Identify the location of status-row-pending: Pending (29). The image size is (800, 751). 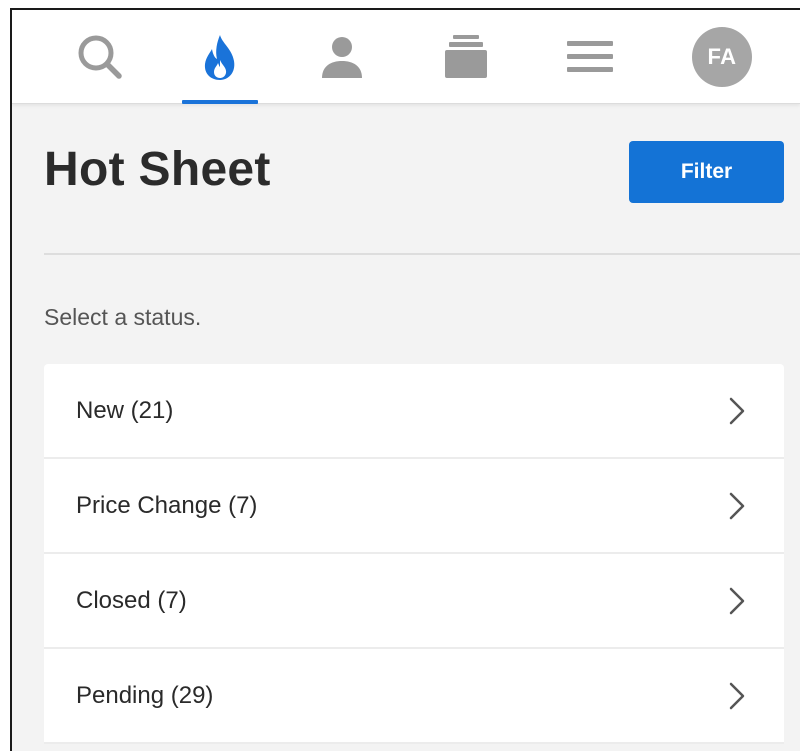
(414, 696).